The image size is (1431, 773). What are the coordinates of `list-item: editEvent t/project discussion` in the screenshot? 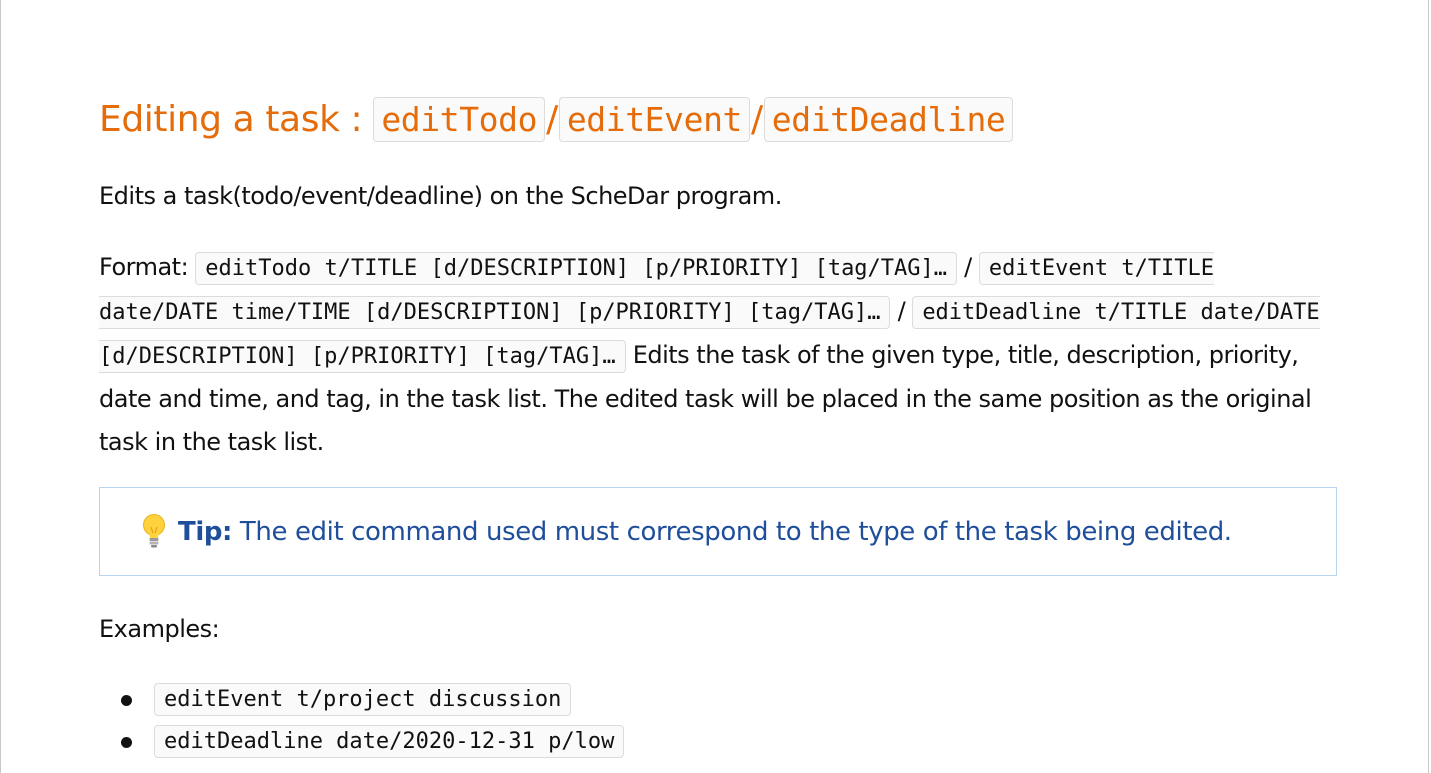 It's located at (361, 701).